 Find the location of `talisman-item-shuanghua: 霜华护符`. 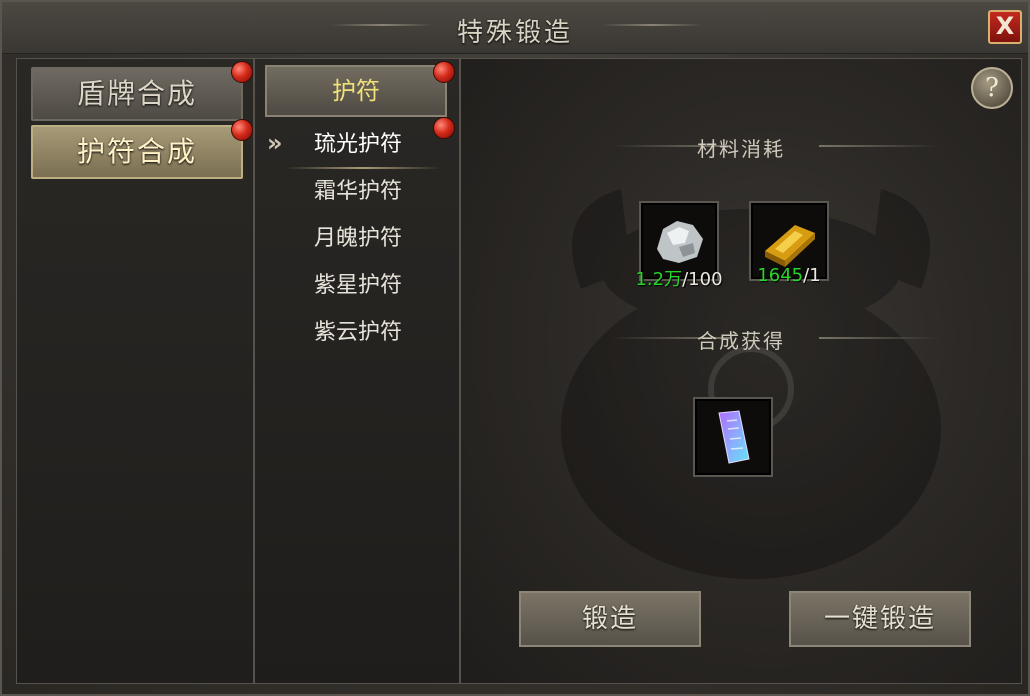

talisman-item-shuanghua: 霜华护符 is located at coordinates (358, 192).